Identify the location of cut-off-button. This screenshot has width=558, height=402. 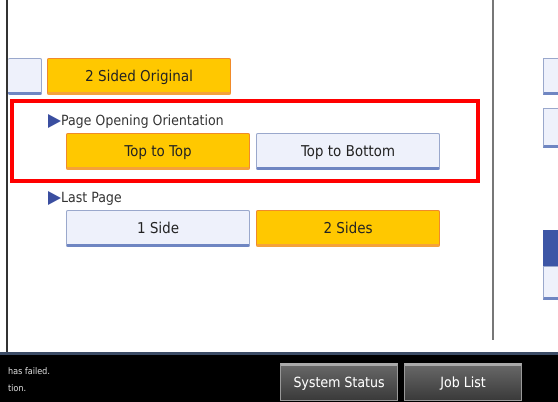
(25, 76).